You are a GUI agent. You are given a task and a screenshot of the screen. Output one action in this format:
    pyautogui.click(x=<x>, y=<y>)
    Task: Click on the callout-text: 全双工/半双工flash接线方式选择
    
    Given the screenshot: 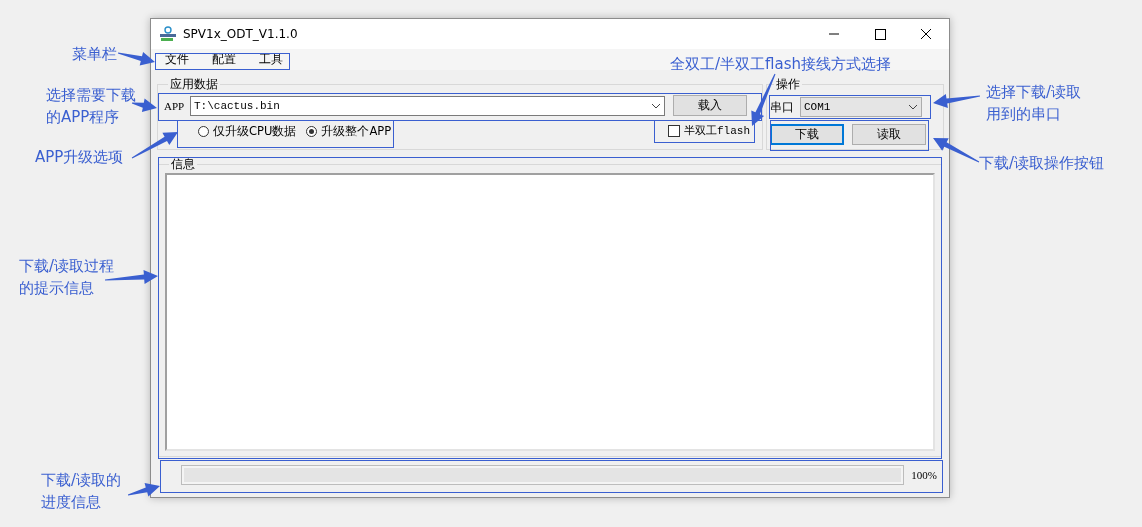 What is the action you would take?
    pyautogui.click(x=780, y=64)
    